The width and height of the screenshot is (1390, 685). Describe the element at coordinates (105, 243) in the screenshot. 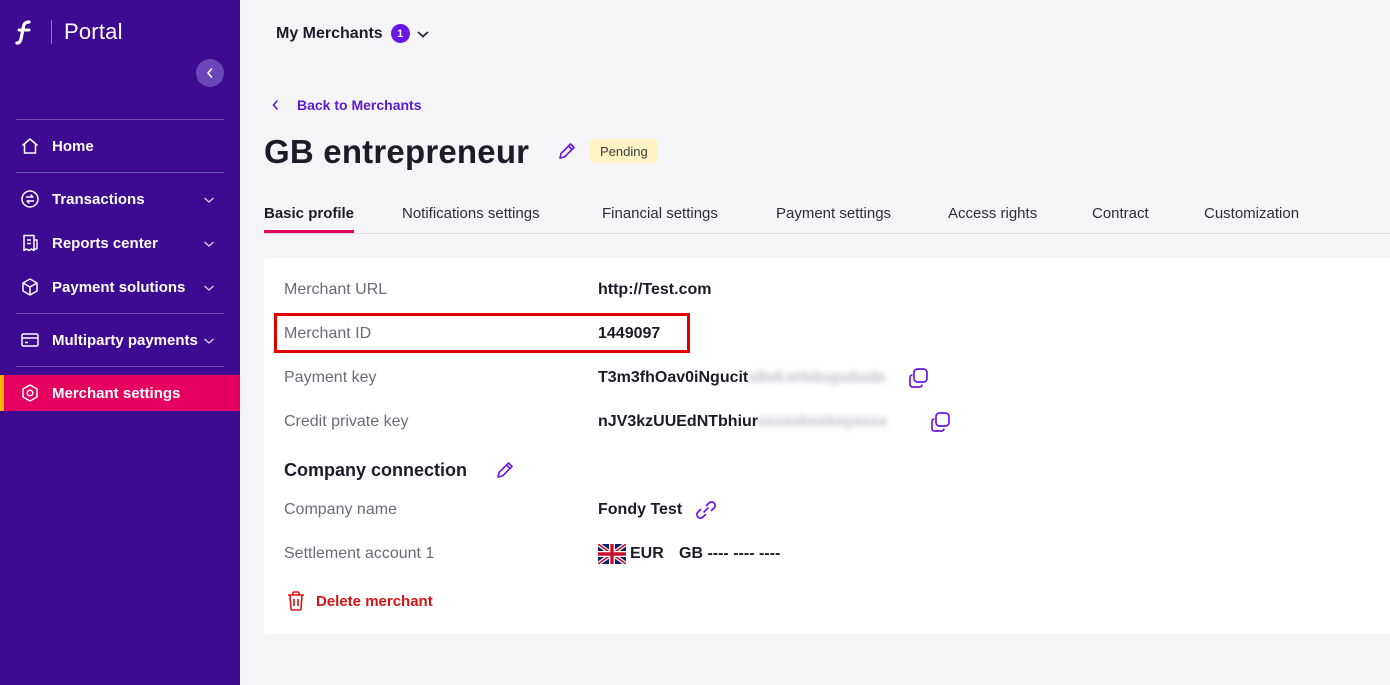

I see `sidebar-item-label: Reports center` at that location.